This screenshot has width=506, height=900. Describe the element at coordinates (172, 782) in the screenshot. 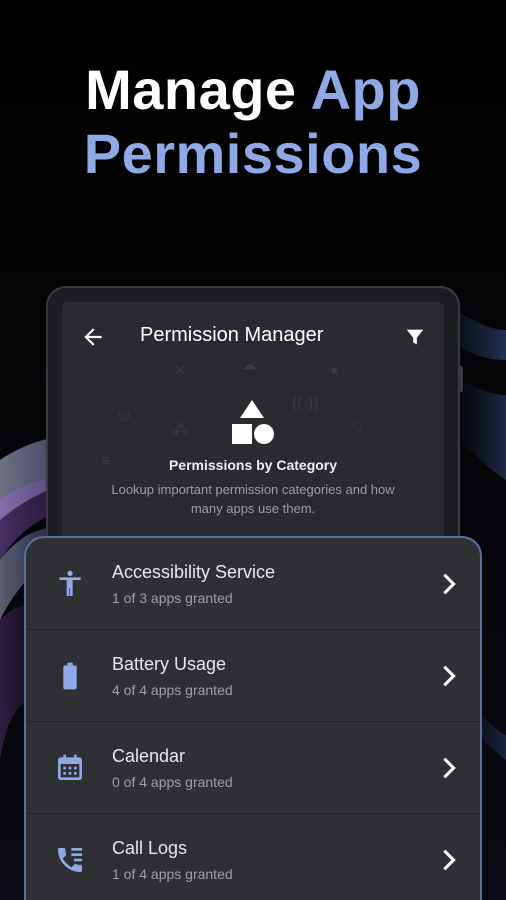

I see `list-item-subtitle: 0 of 4 apps granted` at that location.